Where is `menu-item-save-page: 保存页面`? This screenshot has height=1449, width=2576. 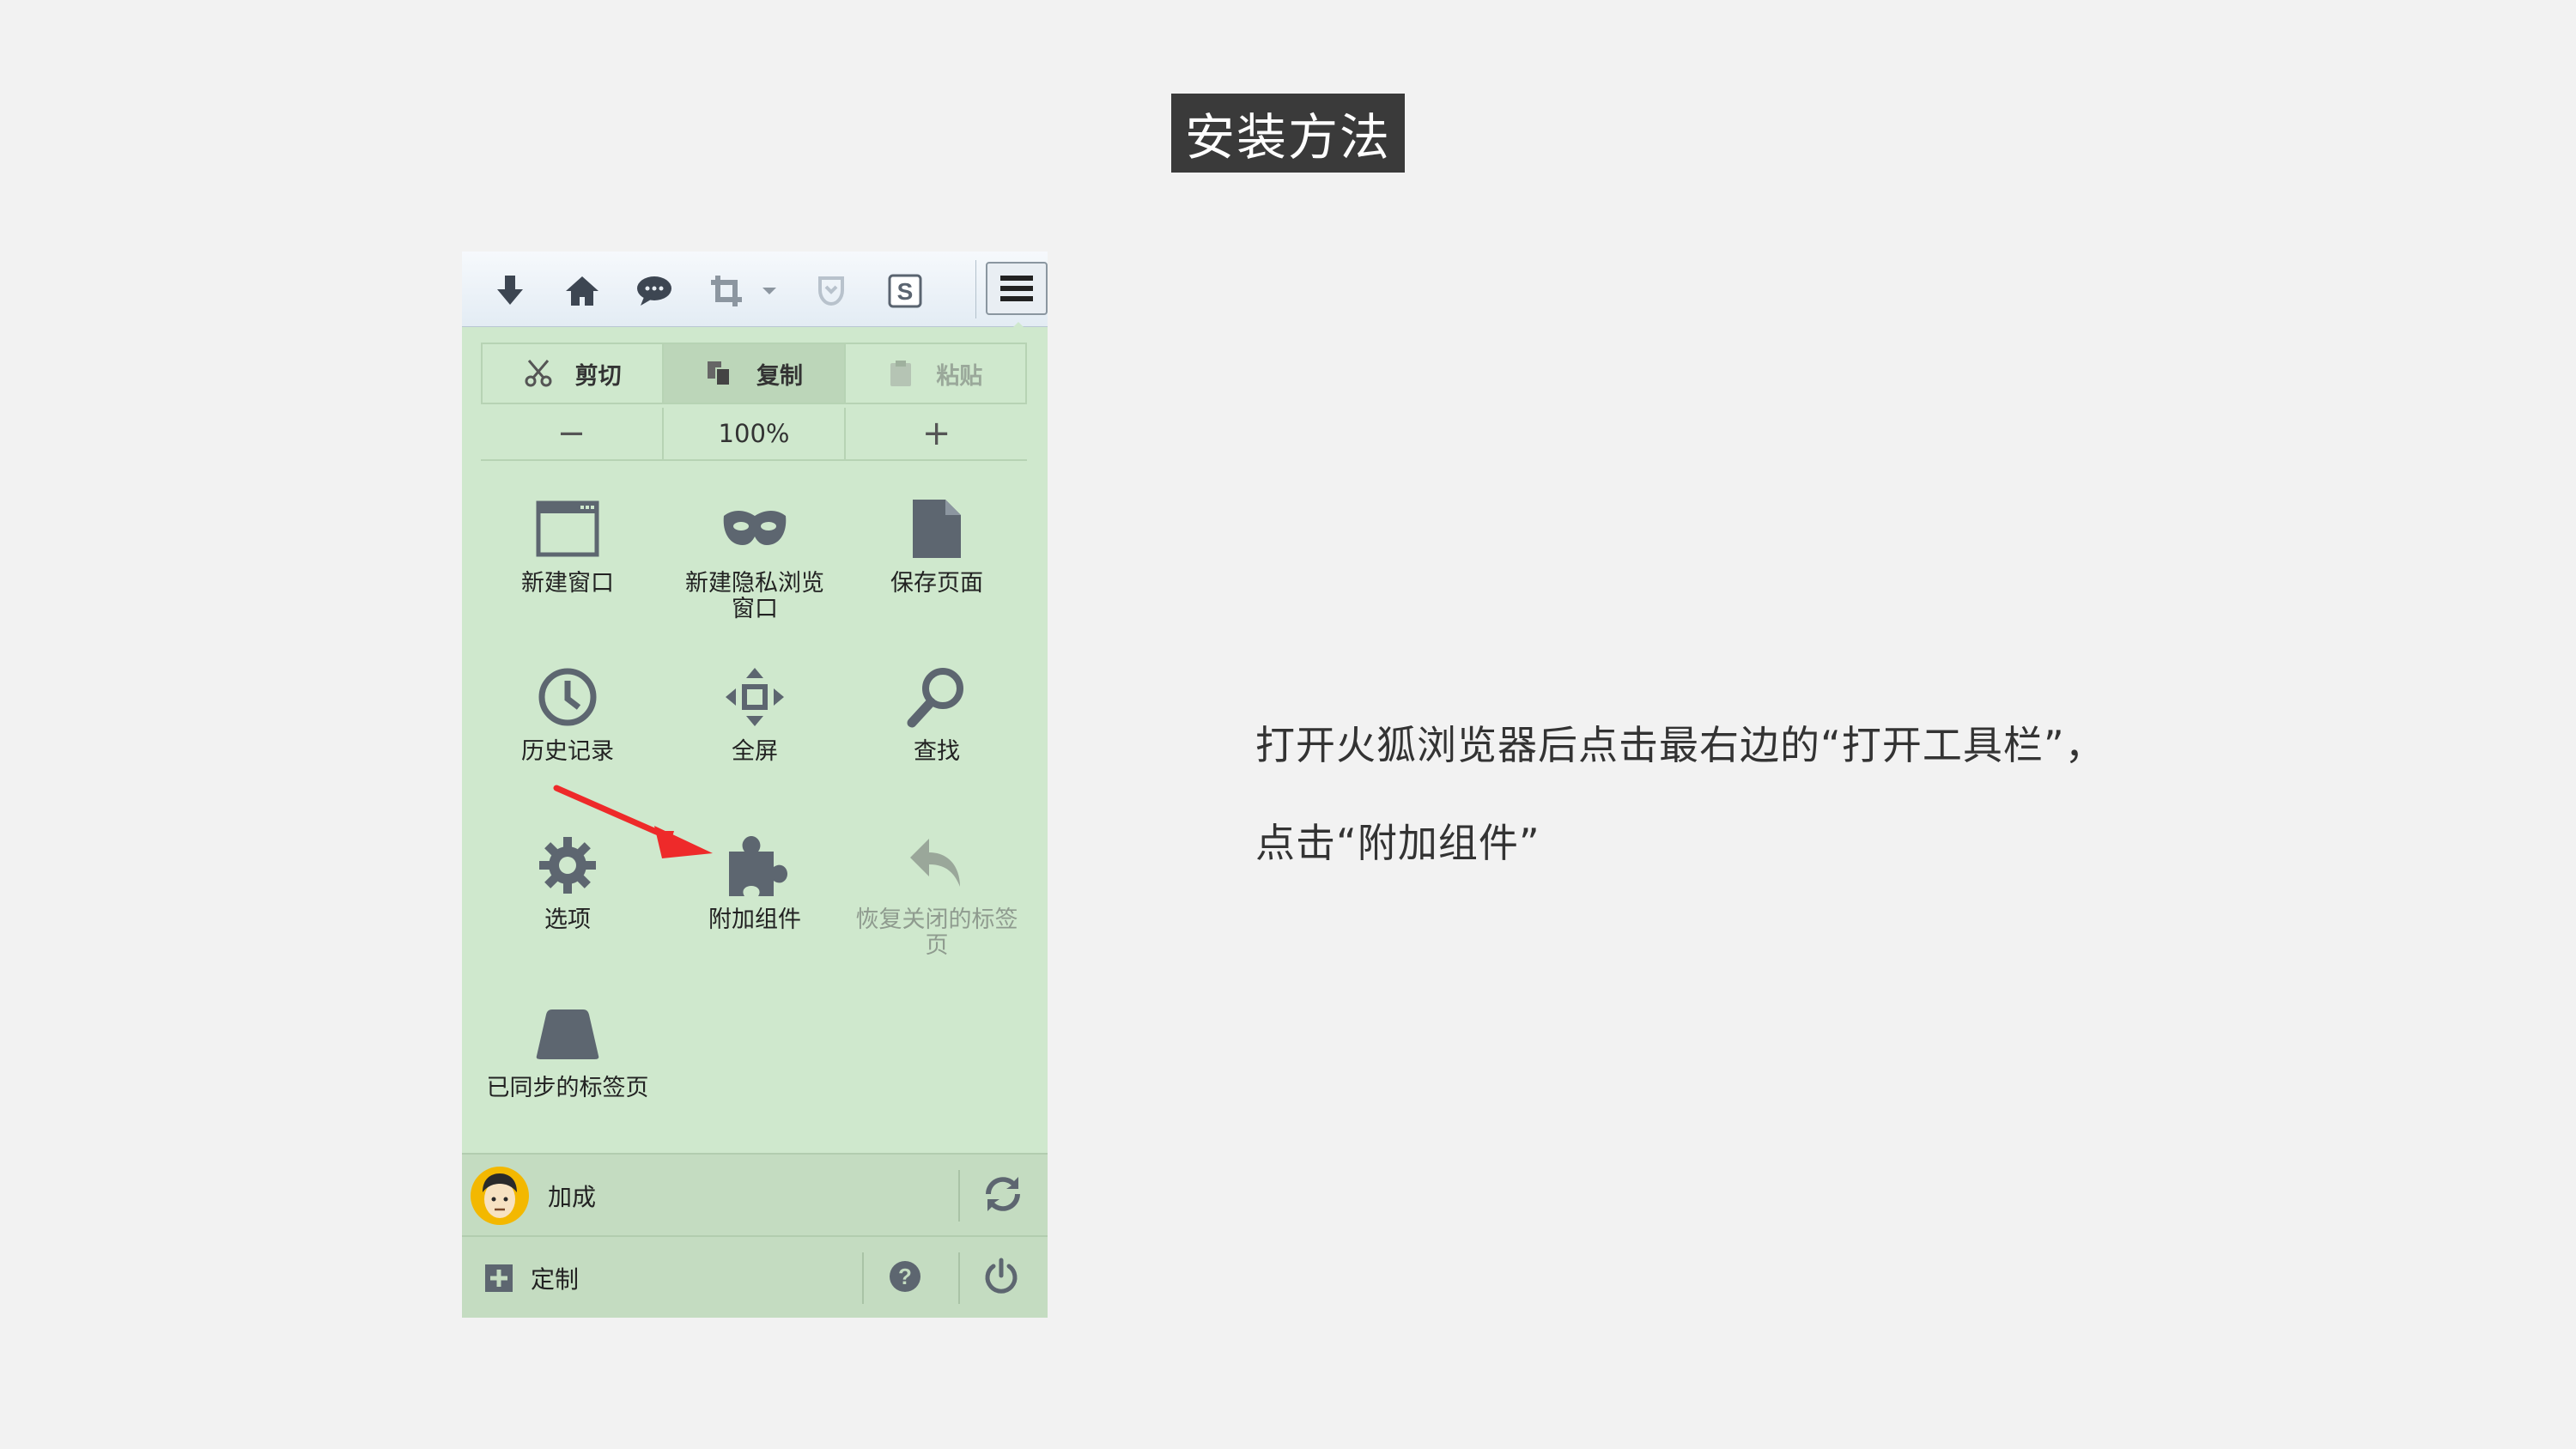 menu-item-save-page: 保存页面 is located at coordinates (937, 543).